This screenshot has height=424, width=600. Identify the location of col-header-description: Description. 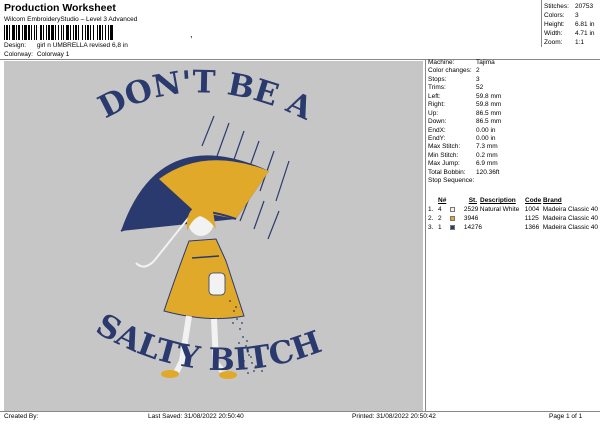
(498, 200).